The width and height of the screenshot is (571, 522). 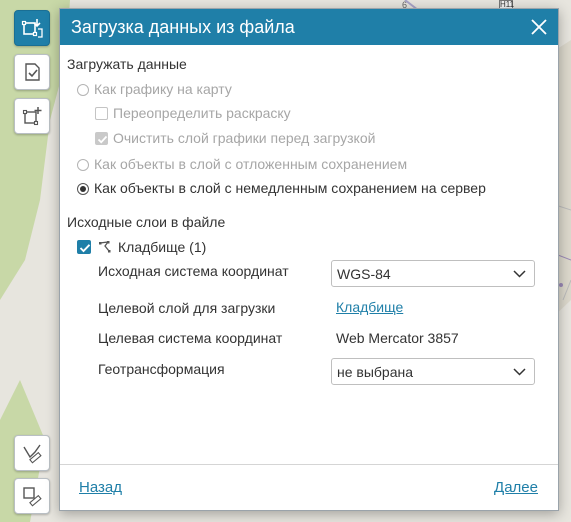 I want to click on checkbox-clear-graphics, so click(x=101, y=138).